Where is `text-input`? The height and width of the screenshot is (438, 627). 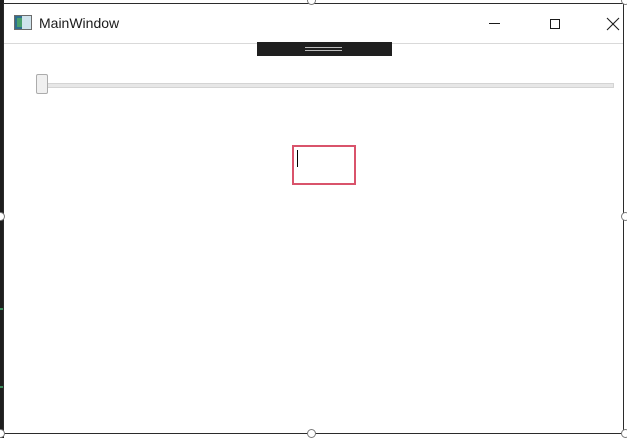
text-input is located at coordinates (324, 165).